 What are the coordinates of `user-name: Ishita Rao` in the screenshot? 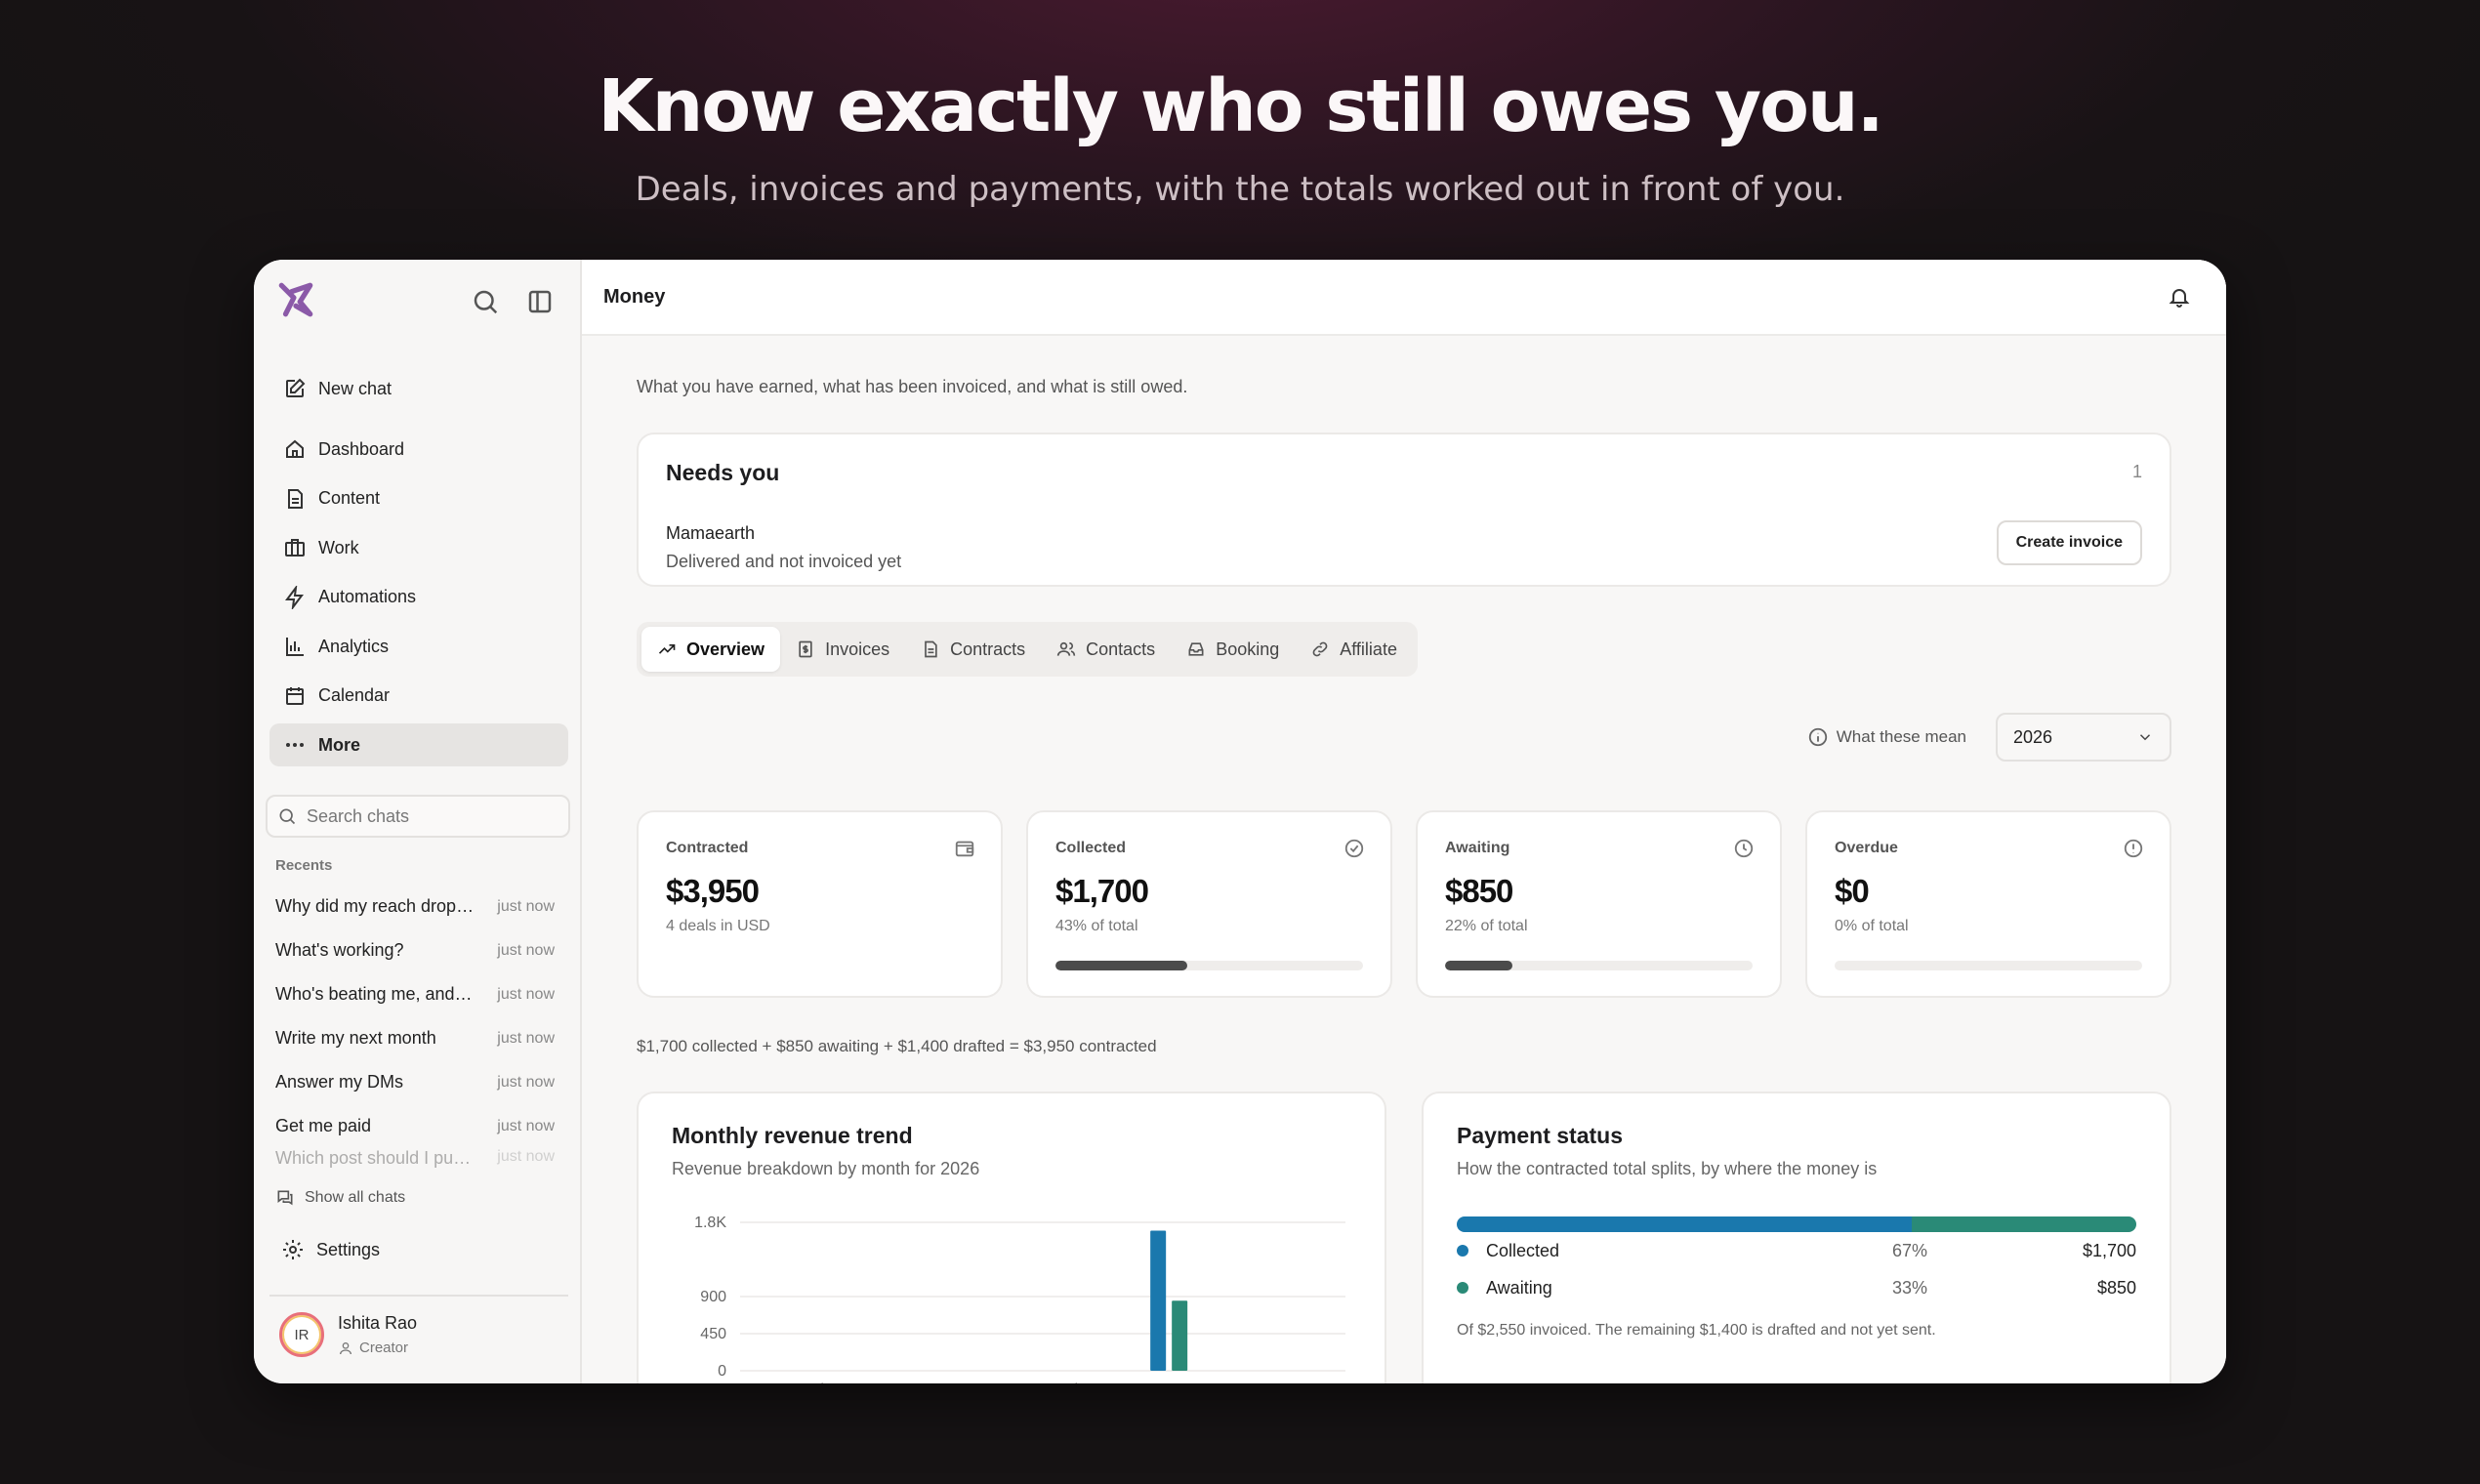 It's located at (378, 1323).